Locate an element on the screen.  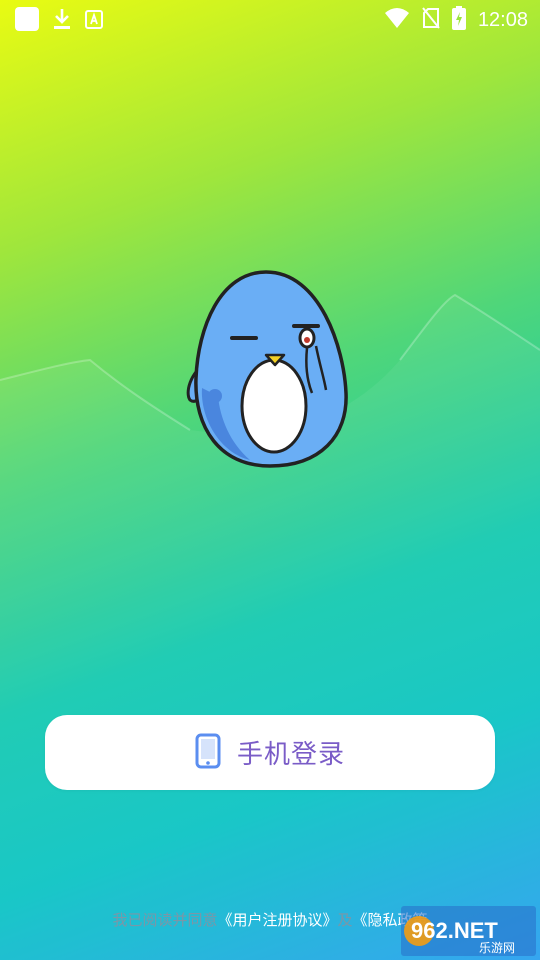
wifi-icon is located at coordinates (397, 20).